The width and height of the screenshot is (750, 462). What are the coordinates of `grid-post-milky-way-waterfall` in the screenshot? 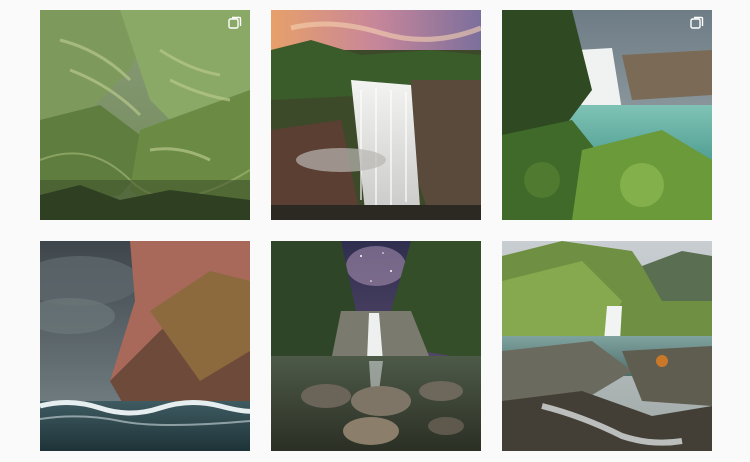 It's located at (376, 346).